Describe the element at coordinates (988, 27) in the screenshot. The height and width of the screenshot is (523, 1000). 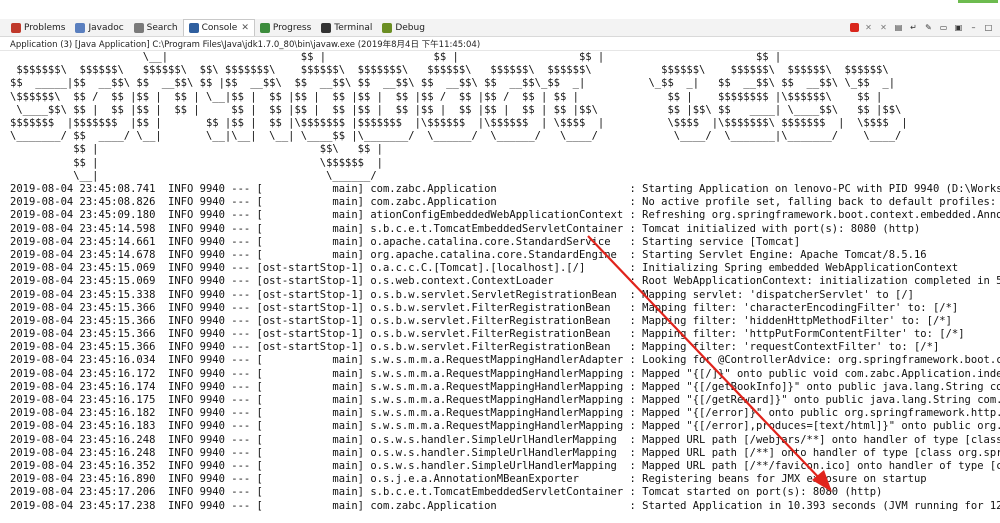
I see `maximize-icon: □` at that location.